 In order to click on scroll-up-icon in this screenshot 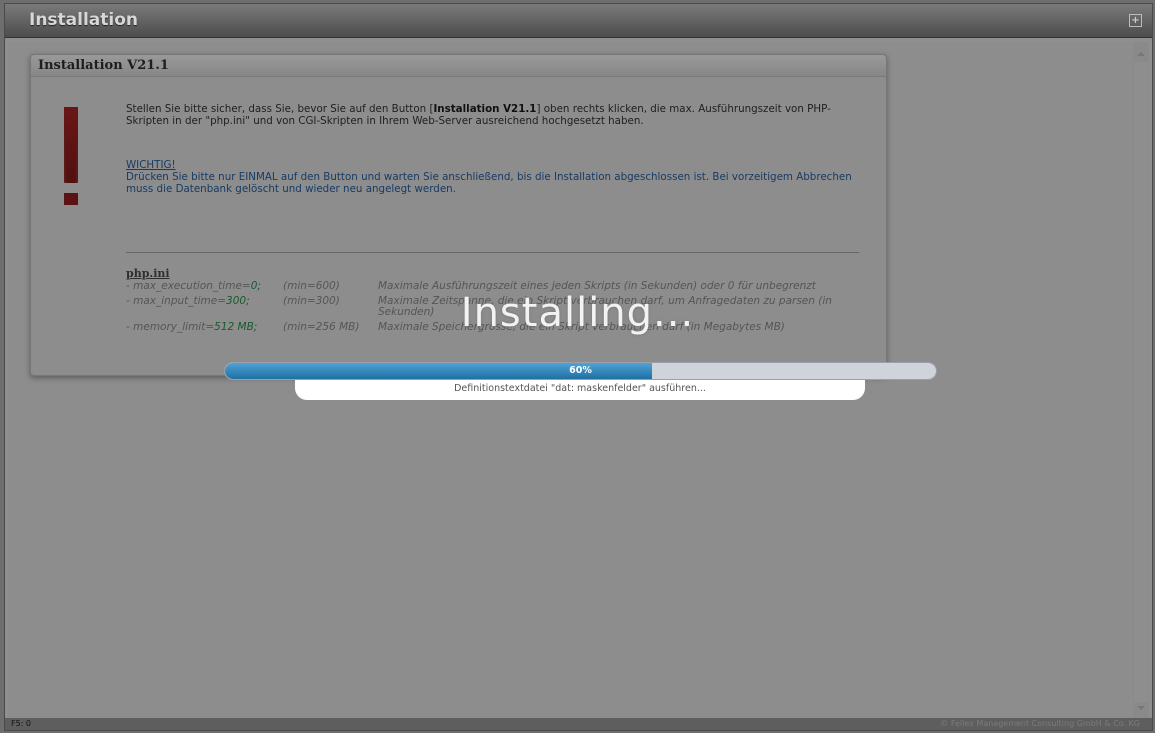, I will do `click(1141, 54)`.